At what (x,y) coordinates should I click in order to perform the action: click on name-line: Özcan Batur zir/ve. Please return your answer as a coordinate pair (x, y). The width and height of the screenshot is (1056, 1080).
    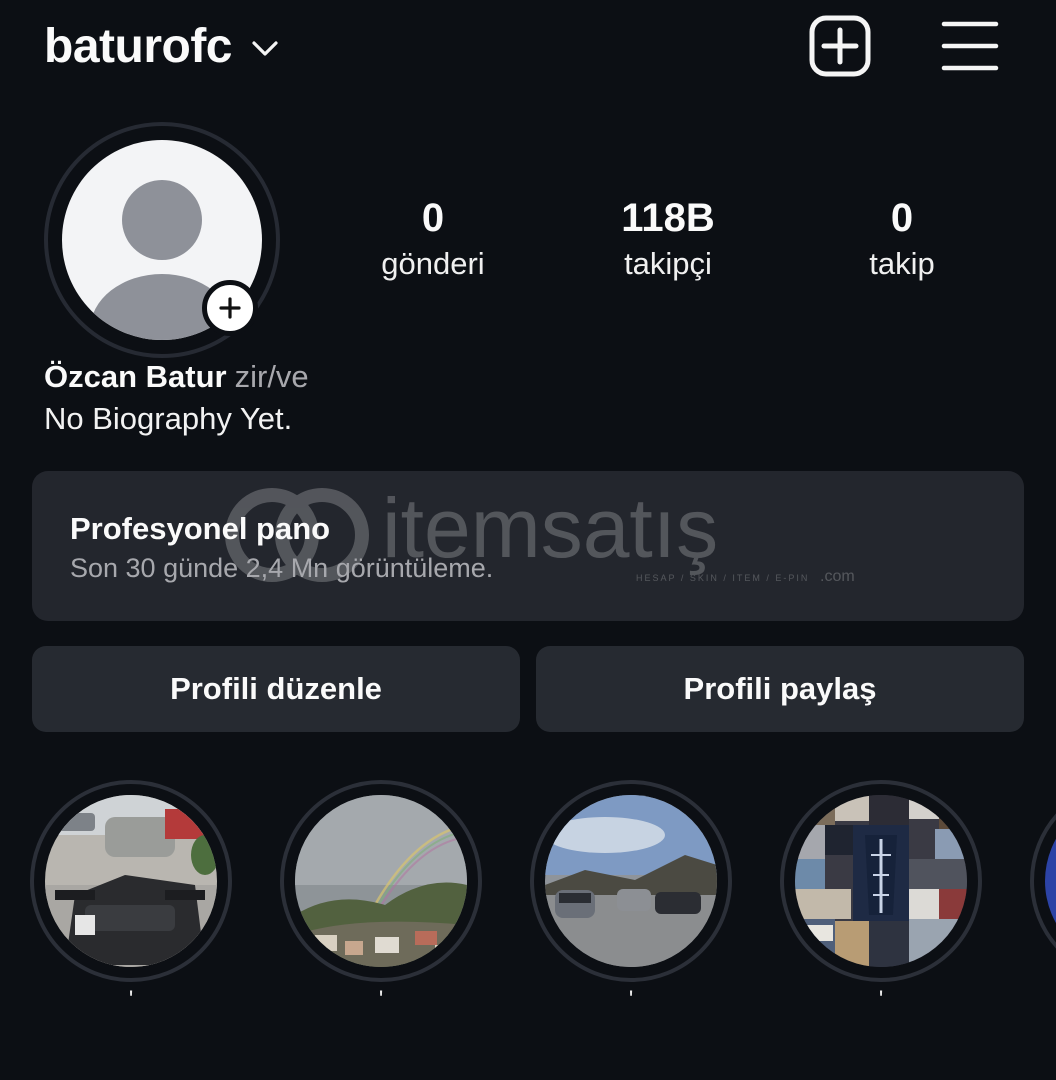
    Looking at the image, I should click on (176, 377).